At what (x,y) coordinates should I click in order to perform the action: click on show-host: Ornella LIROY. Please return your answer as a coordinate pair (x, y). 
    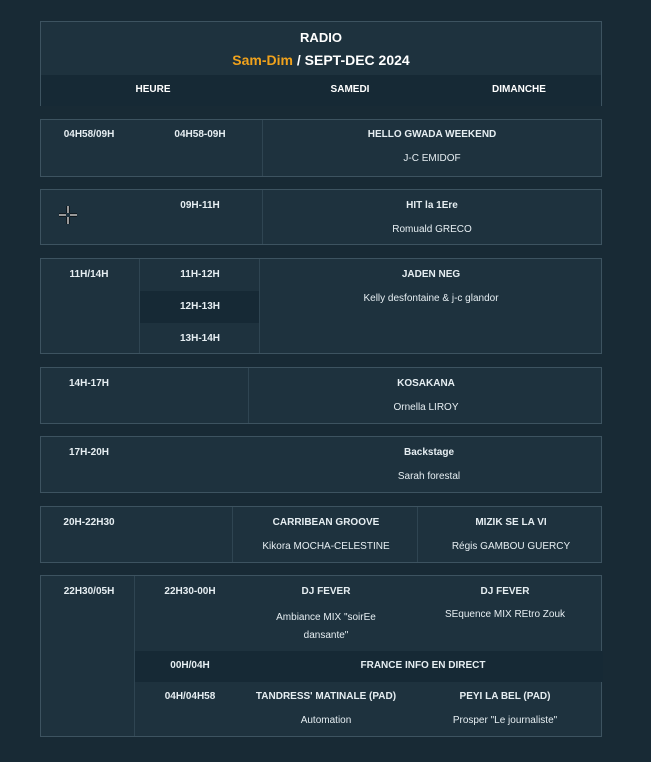
    Looking at the image, I should click on (426, 407).